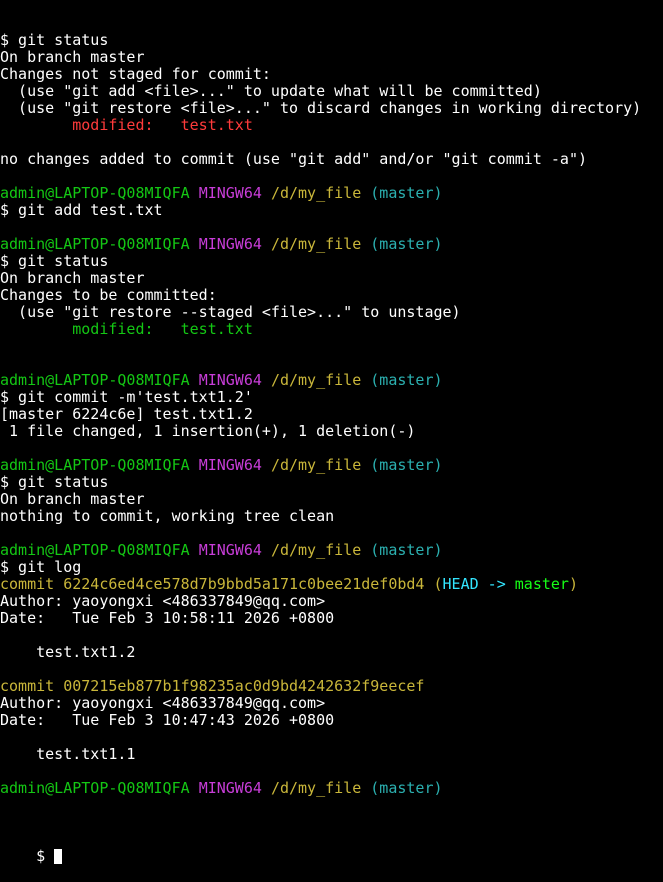  What do you see at coordinates (68, 652) in the screenshot?
I see `terminal-text-segment: test.txt1.2` at bounding box center [68, 652].